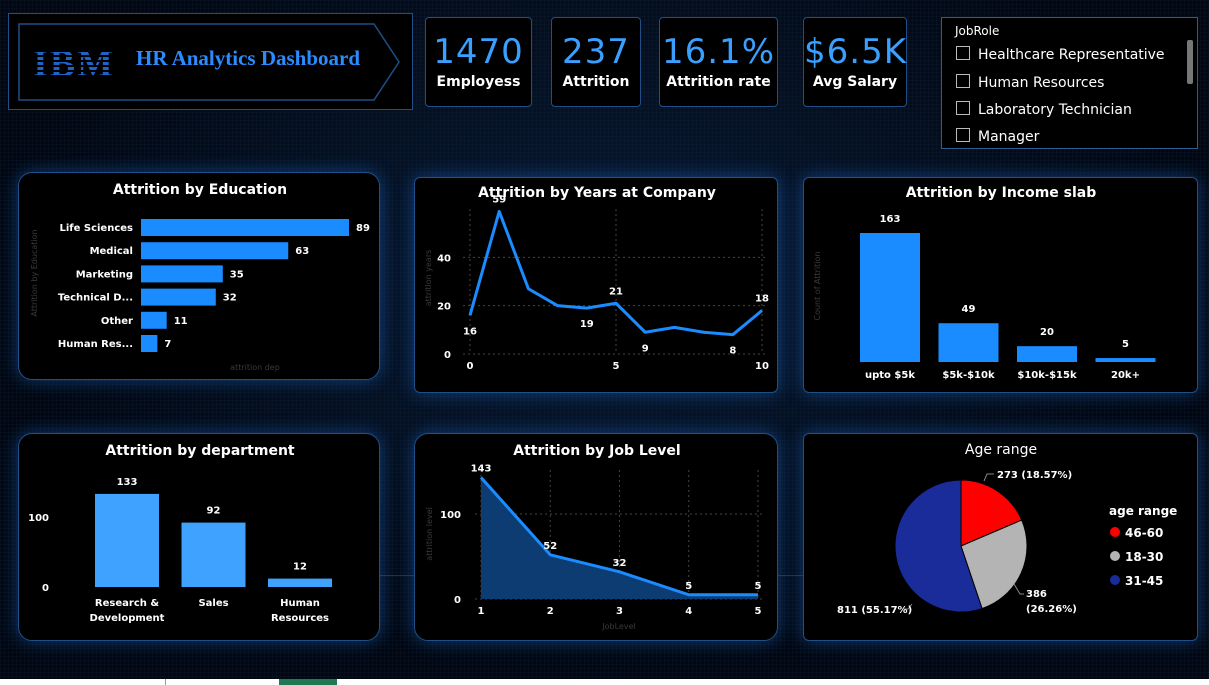  What do you see at coordinates (874, 610) in the screenshot?
I see `data-label: 811 (55.17%)` at bounding box center [874, 610].